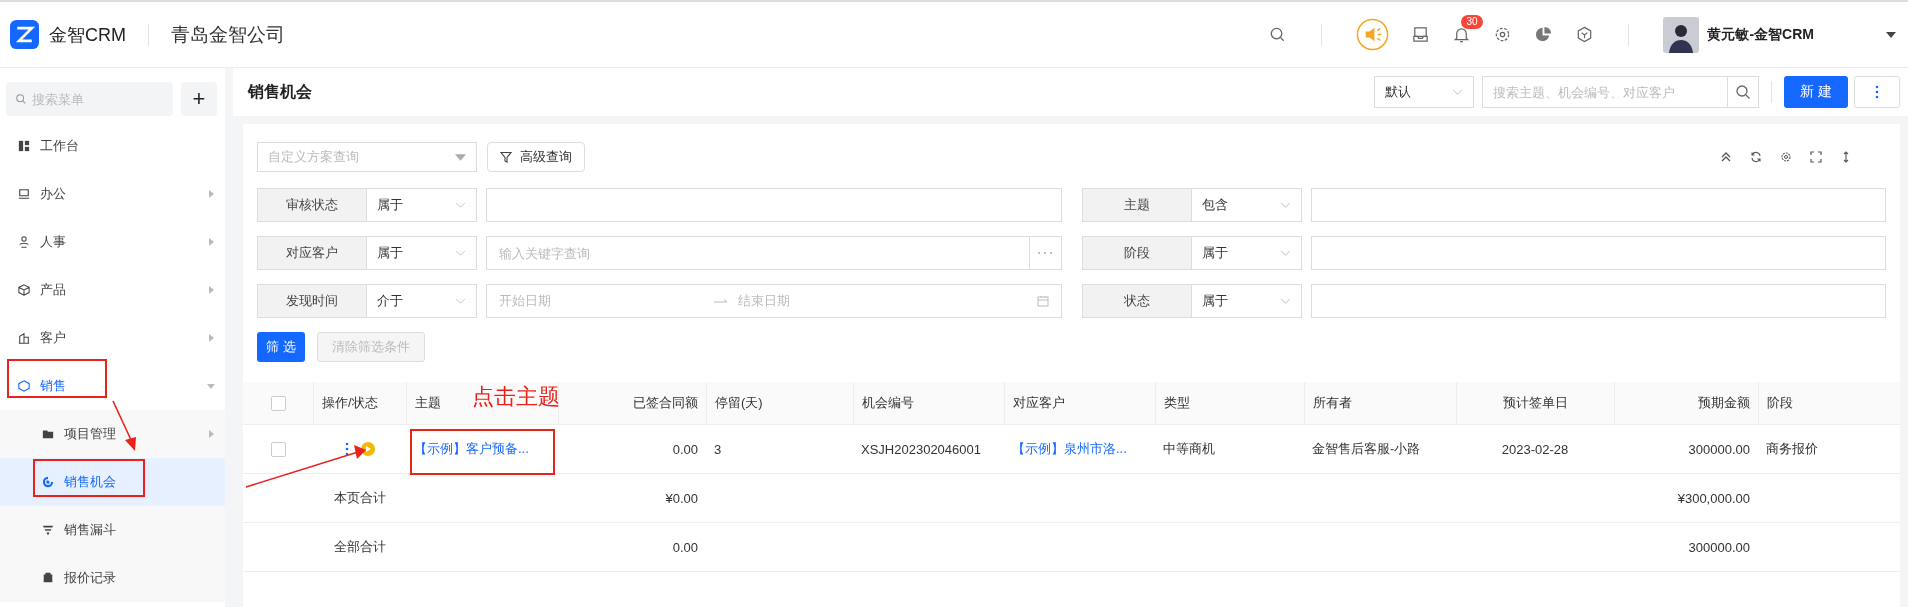 The image size is (1908, 607). Describe the element at coordinates (24, 34) in the screenshot. I see `logo-icon` at that location.